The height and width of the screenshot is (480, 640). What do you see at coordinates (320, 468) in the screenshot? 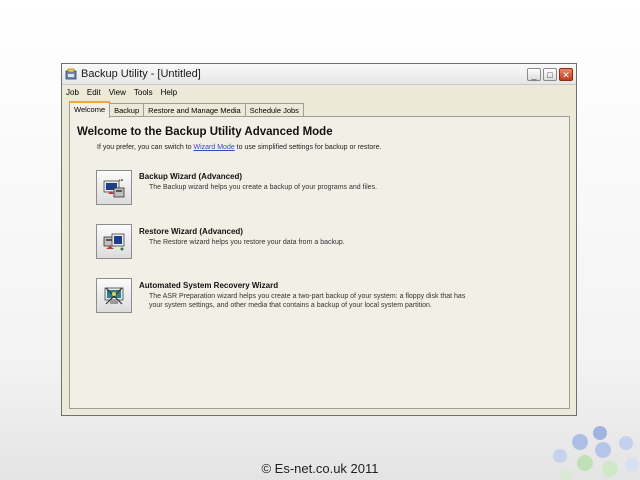
I see `copyright-text: © Es-net.co.uk 2011` at bounding box center [320, 468].